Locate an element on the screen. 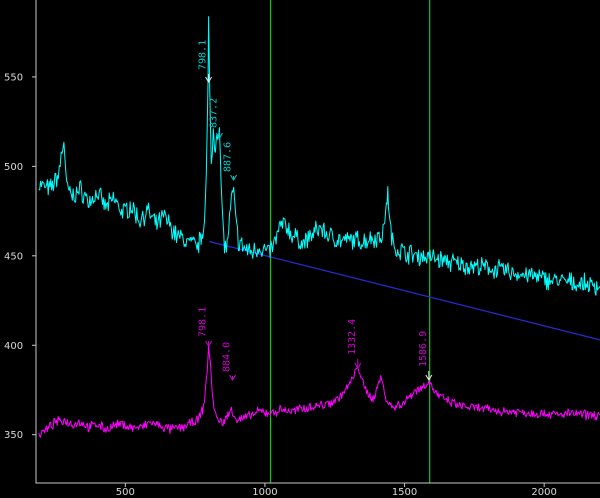  peak-label-lower: 798.1 is located at coordinates (205, 327).